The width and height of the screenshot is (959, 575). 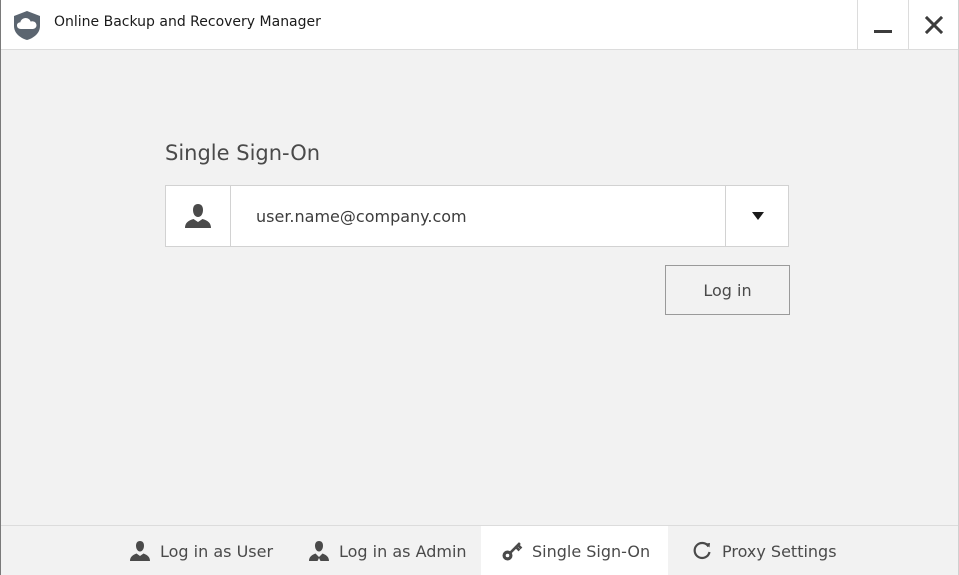 I want to click on tab-proxy-settings: Proxy Settings, so click(x=764, y=550).